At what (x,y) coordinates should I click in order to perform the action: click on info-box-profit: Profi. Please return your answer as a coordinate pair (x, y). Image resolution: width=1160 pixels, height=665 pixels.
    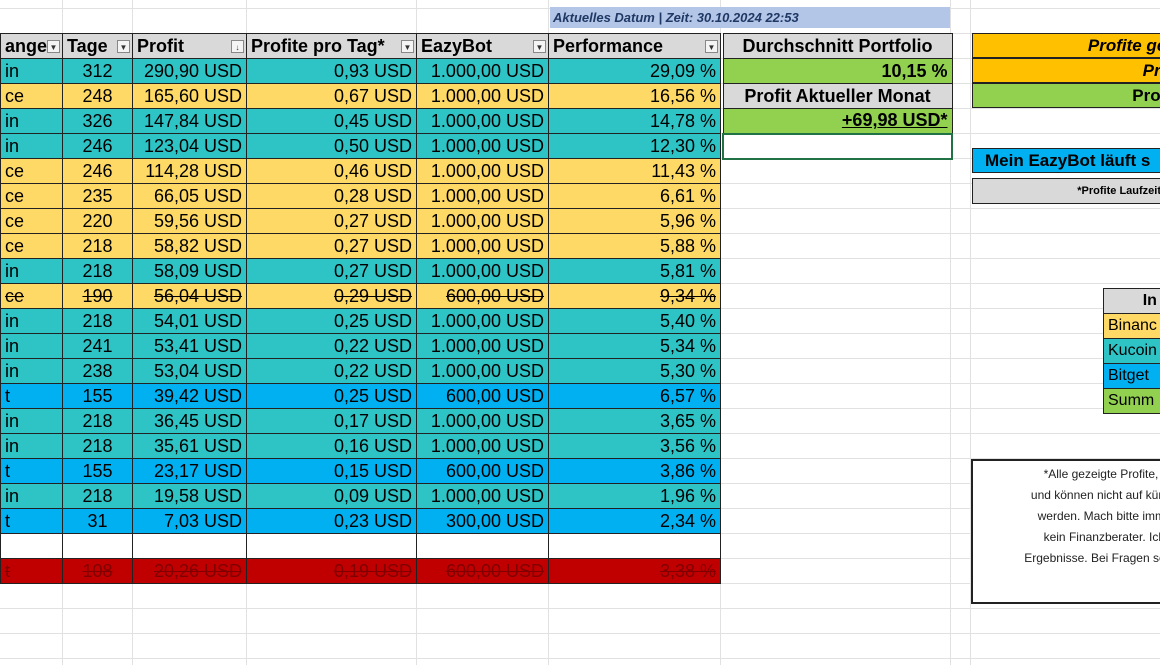
    Looking at the image, I should click on (1066, 95).